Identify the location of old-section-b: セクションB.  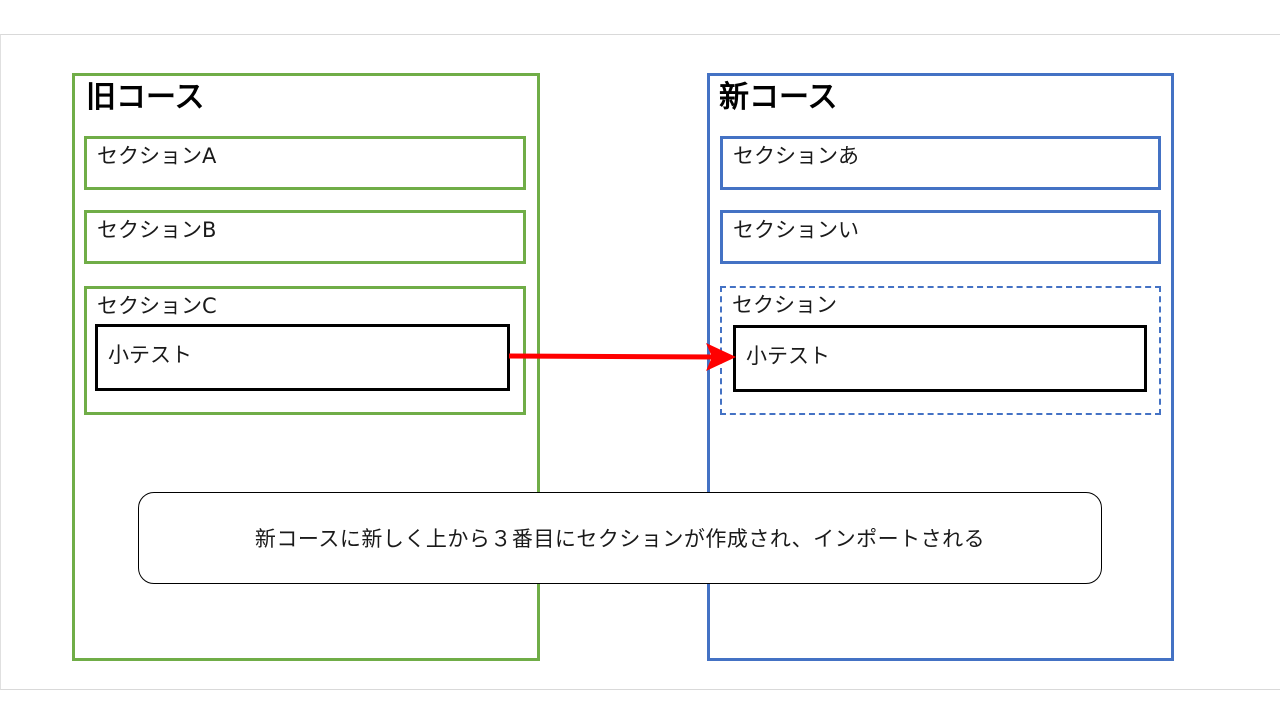
(305, 237).